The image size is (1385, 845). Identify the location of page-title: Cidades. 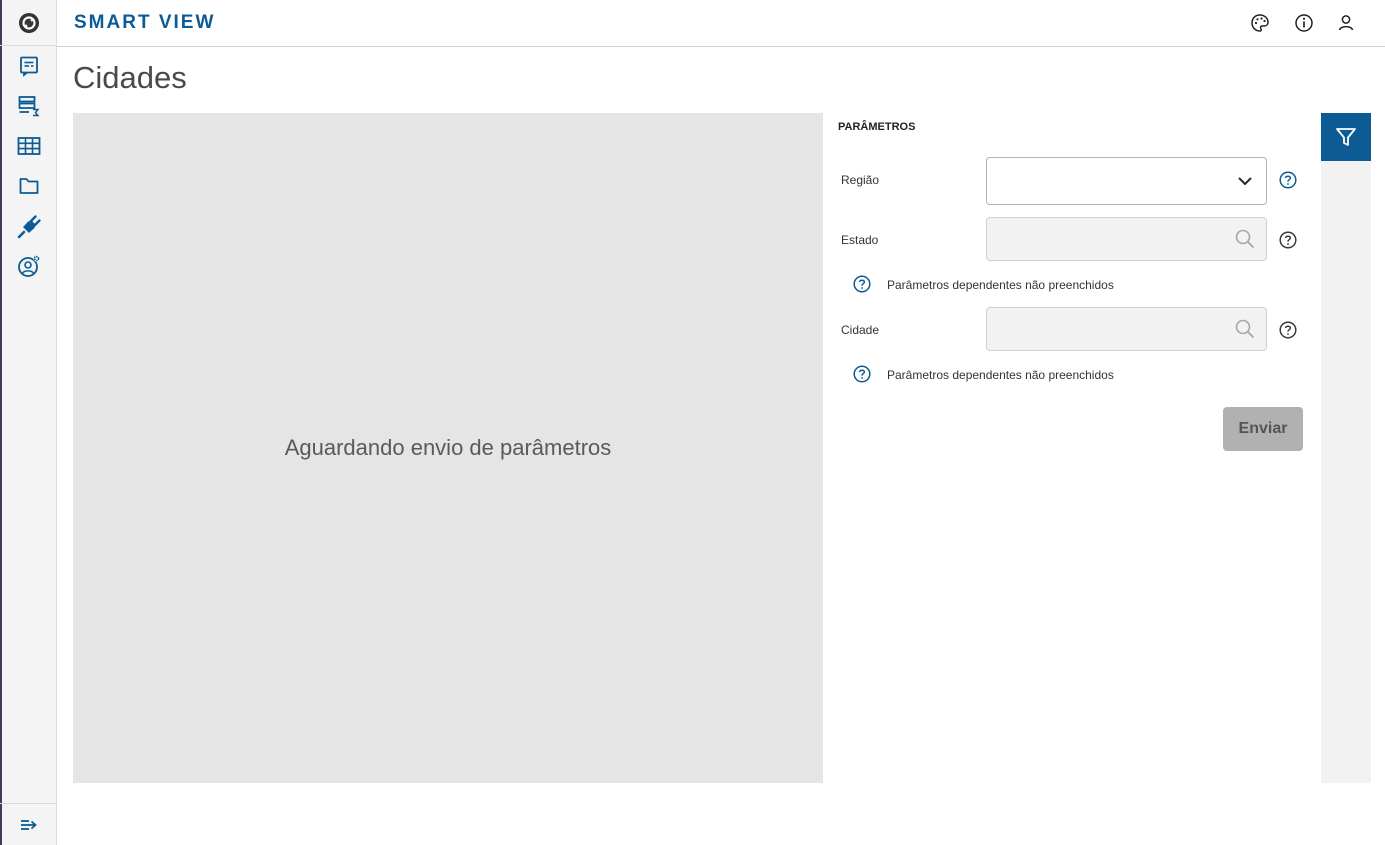
(130, 77).